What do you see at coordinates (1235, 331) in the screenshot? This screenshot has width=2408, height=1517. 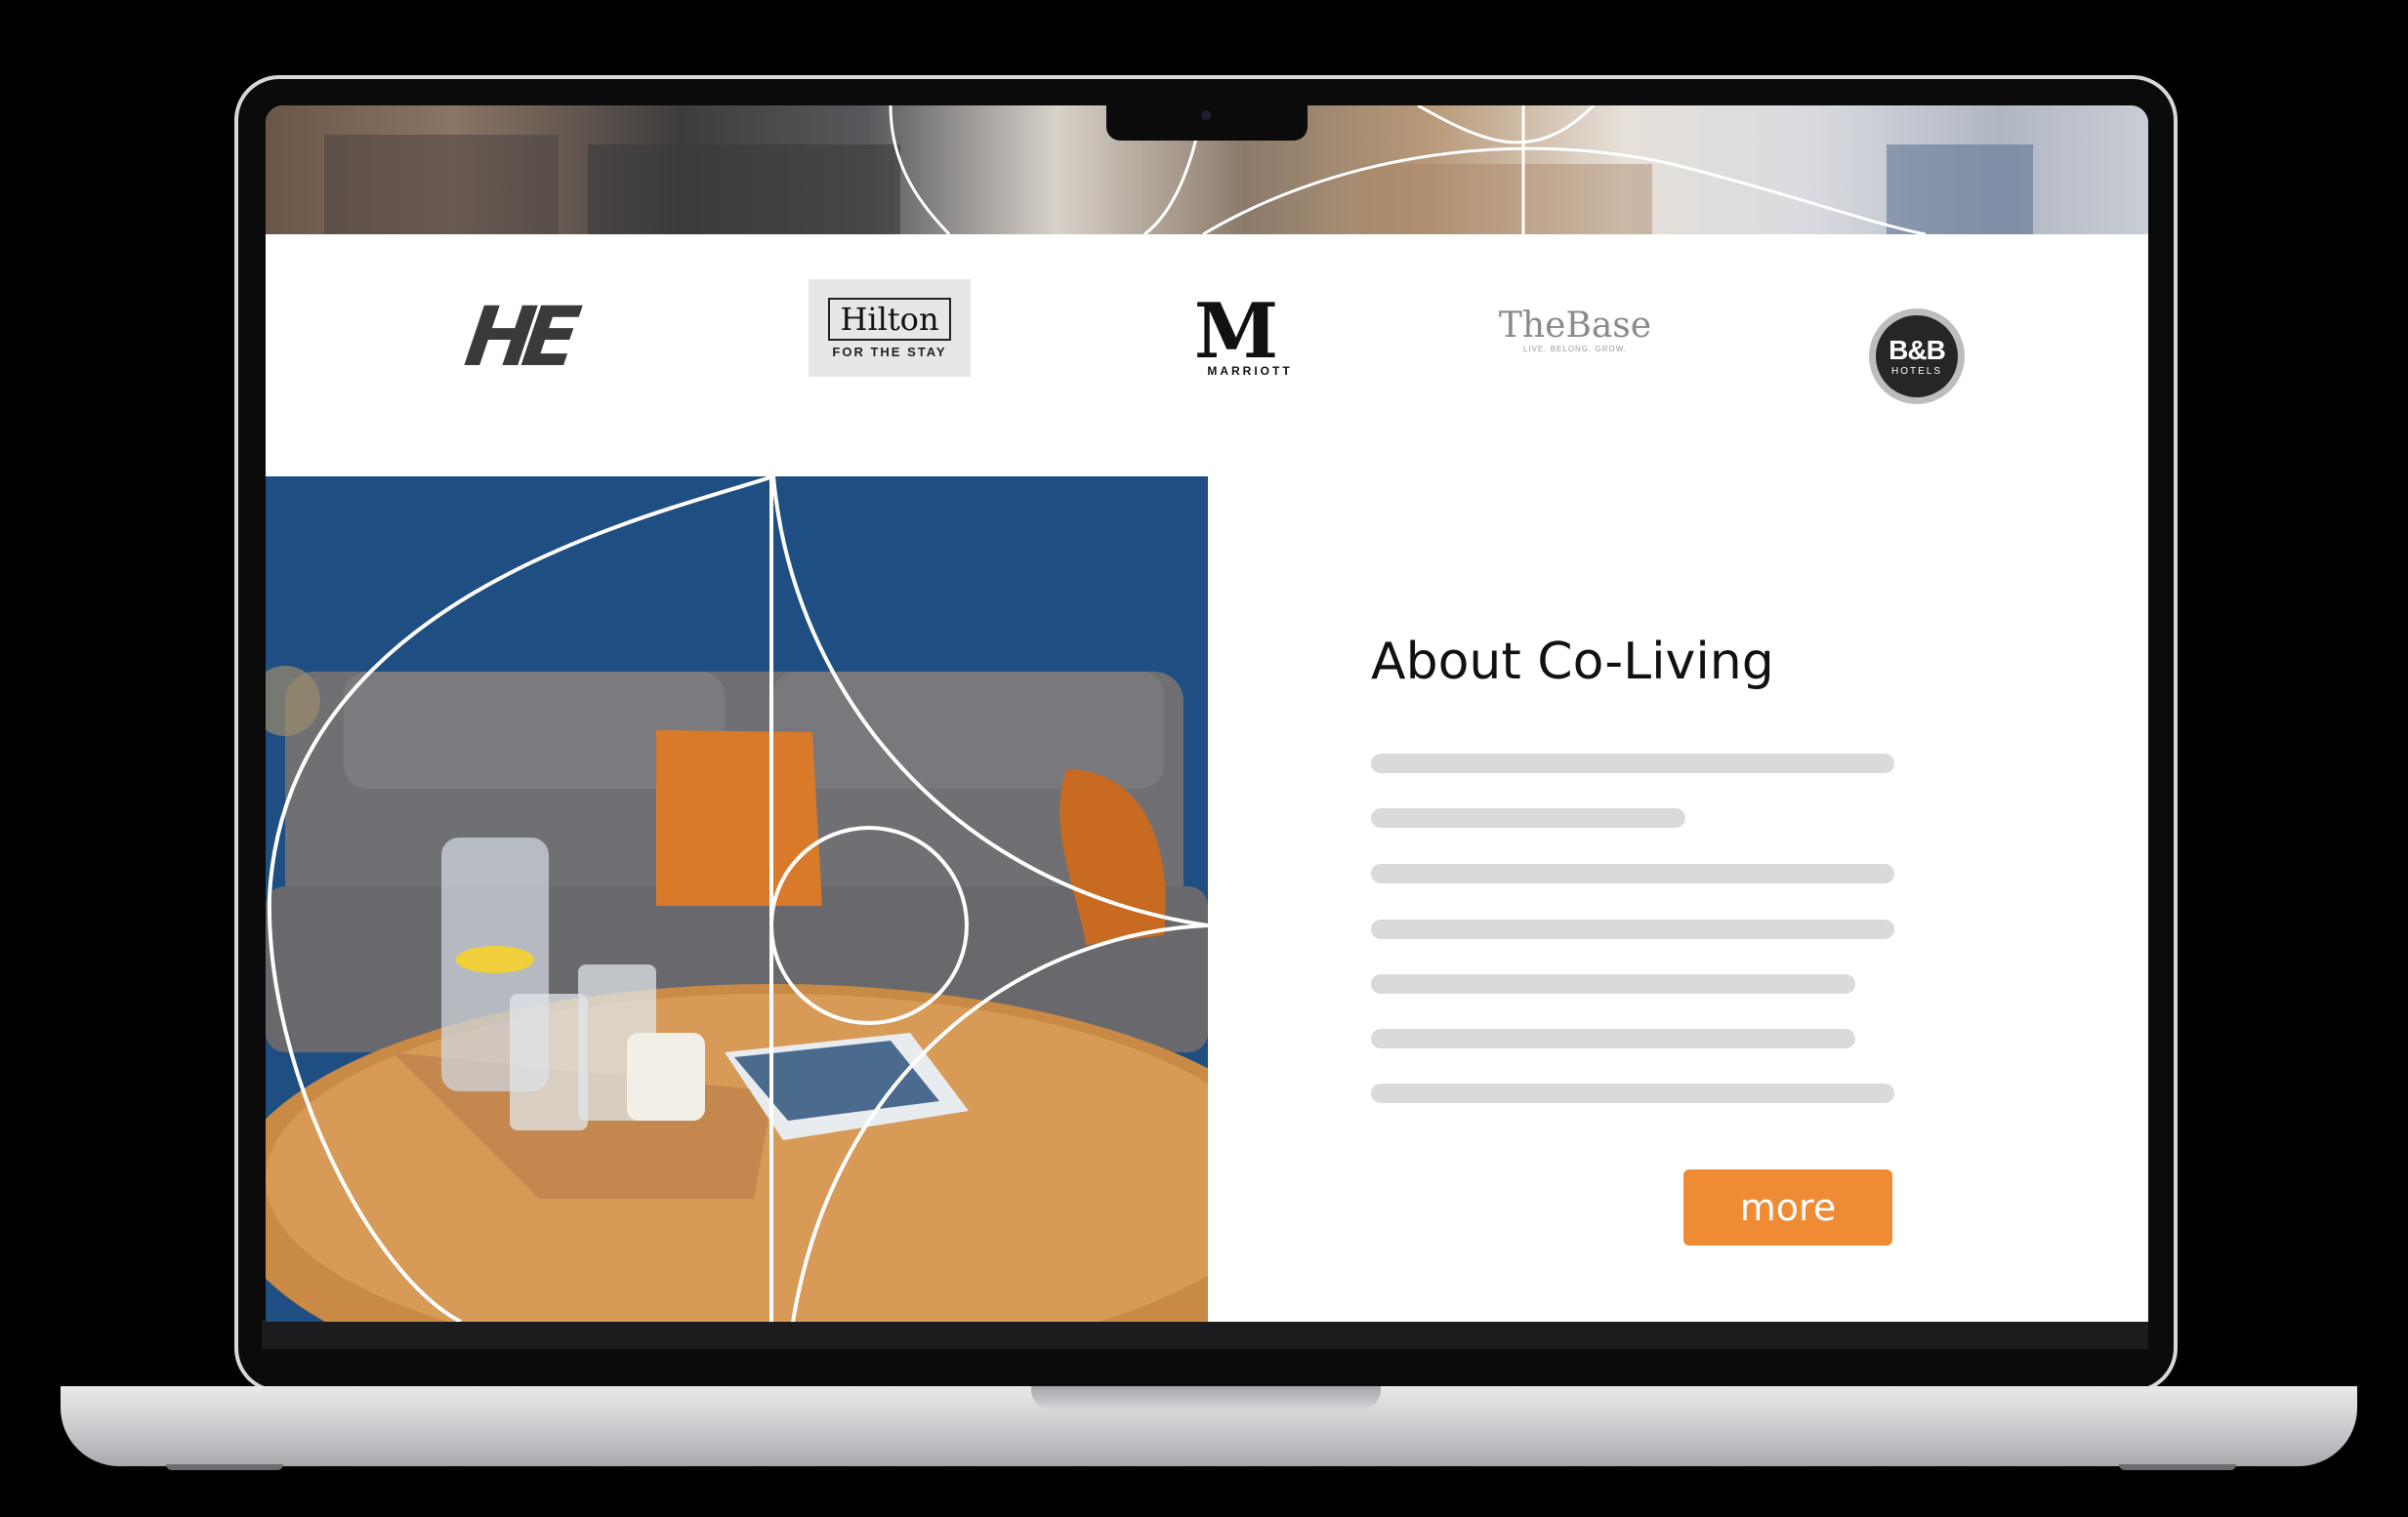 I see `marriott-logo-mark: M` at bounding box center [1235, 331].